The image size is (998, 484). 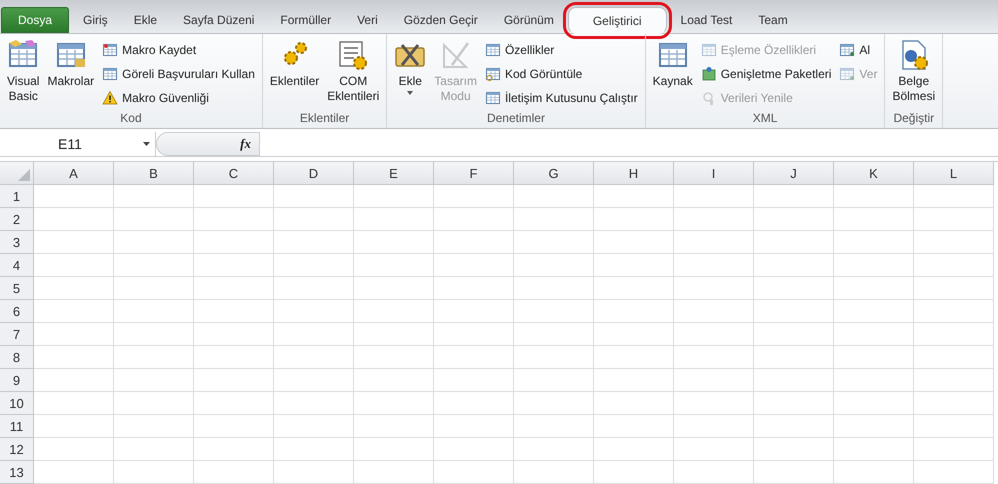 I want to click on row-header: 8, so click(x=17, y=357).